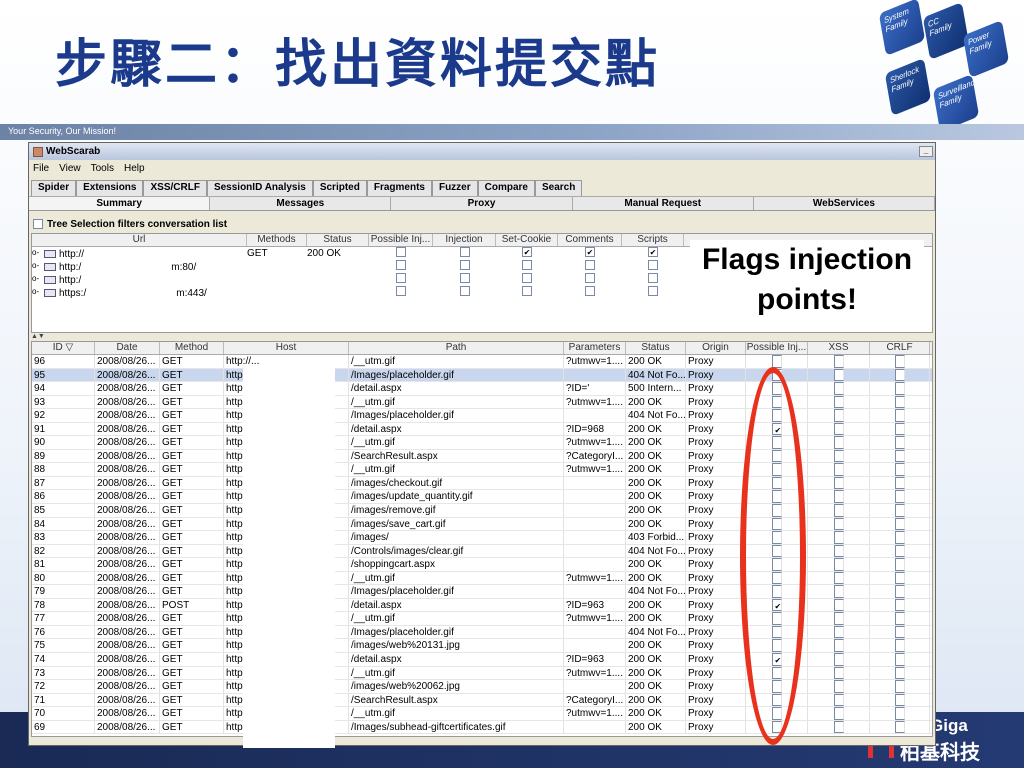 The image size is (1024, 768). What do you see at coordinates (839, 348) in the screenshot?
I see `col-xss: XSS` at bounding box center [839, 348].